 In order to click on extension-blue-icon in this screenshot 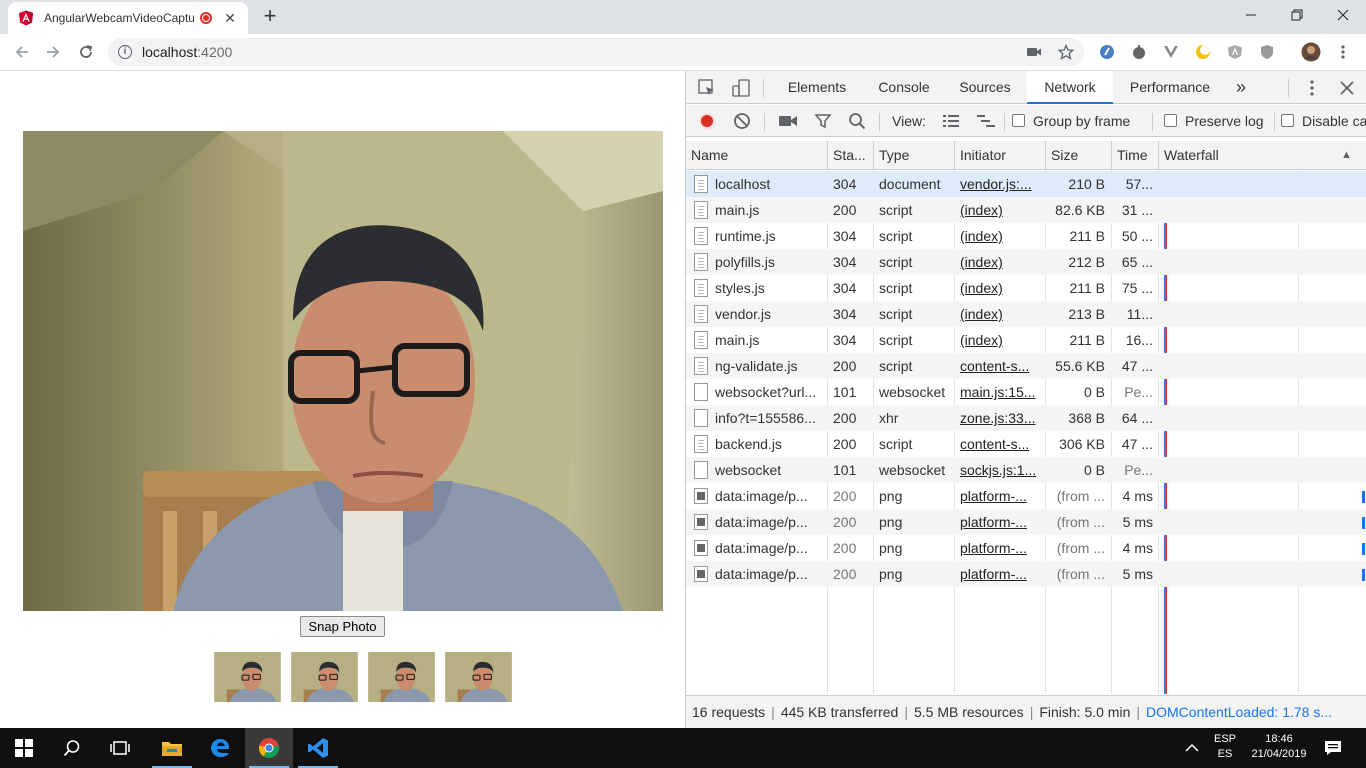, I will do `click(1107, 52)`.